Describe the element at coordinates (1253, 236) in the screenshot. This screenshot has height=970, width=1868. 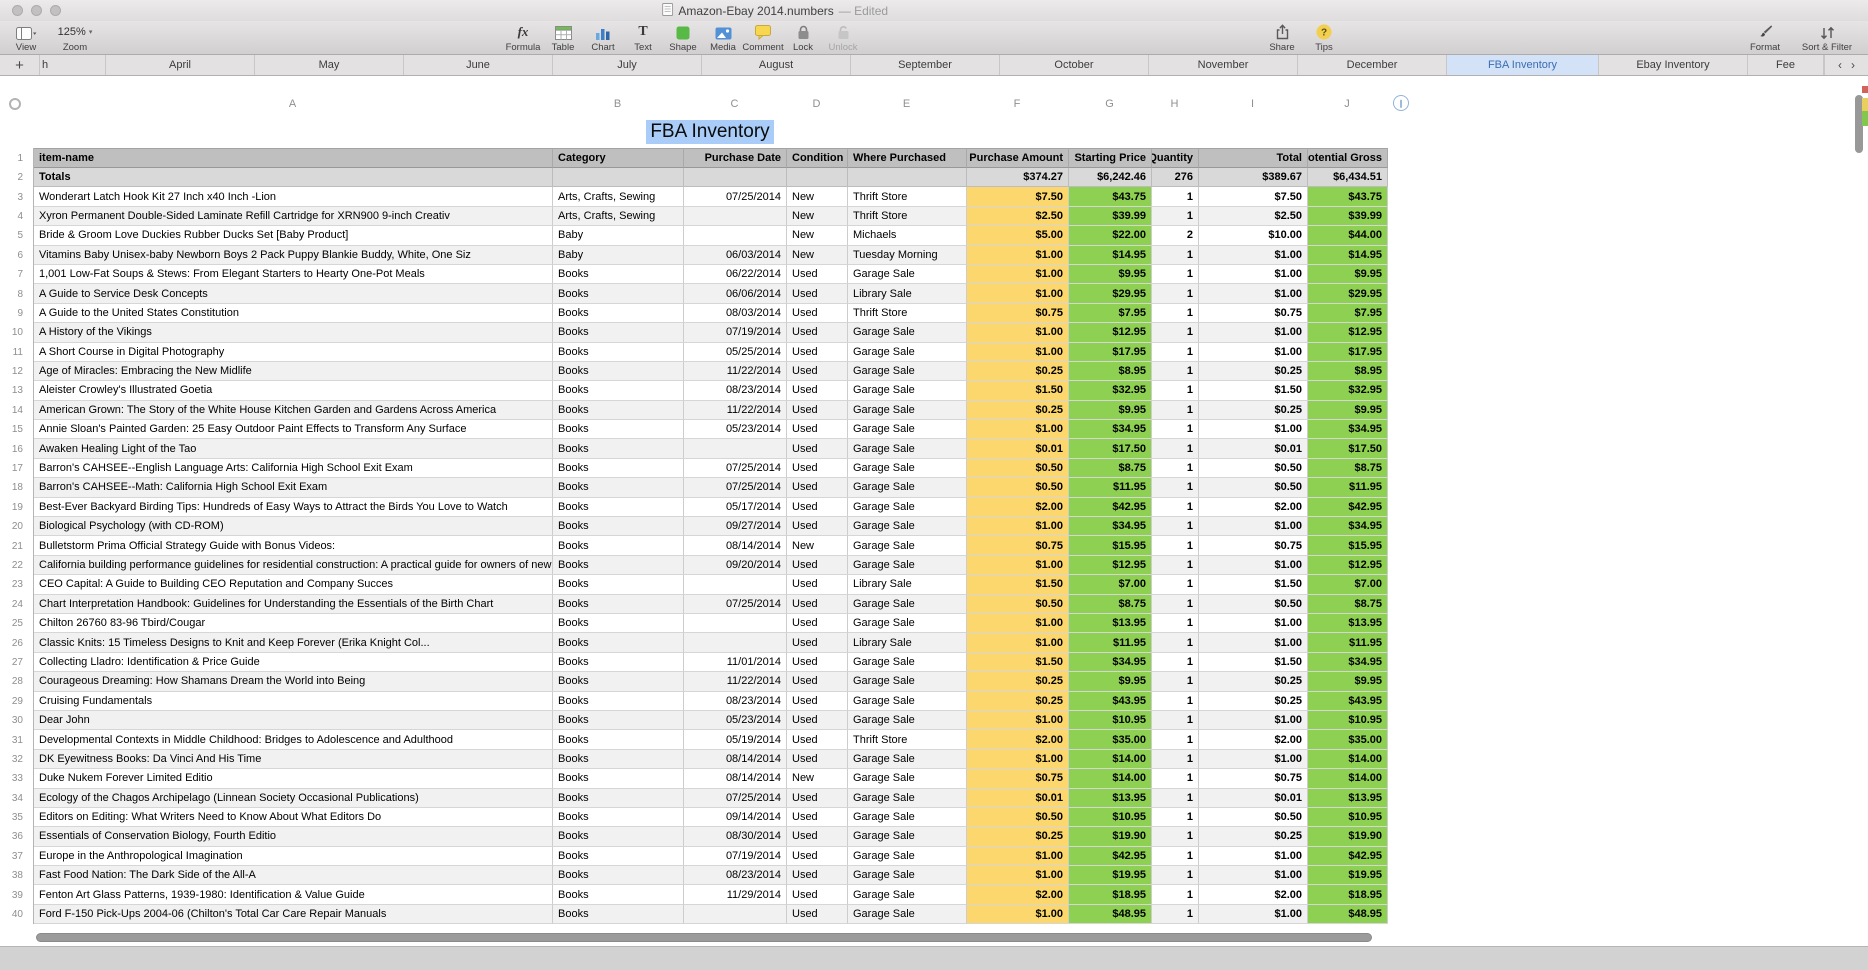
I see `table-cell: $10.00` at that location.